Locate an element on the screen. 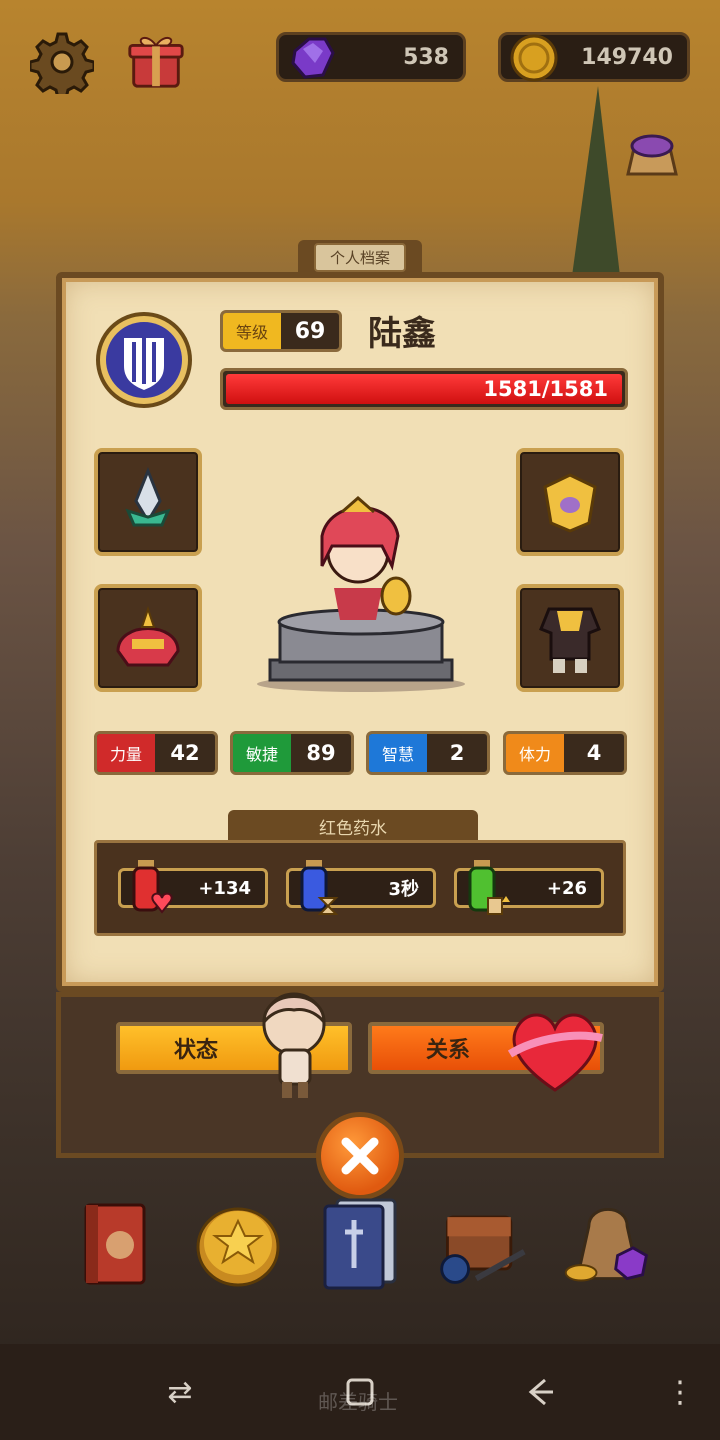 The width and height of the screenshot is (720, 1440). body-armor-slot is located at coordinates (570, 638).